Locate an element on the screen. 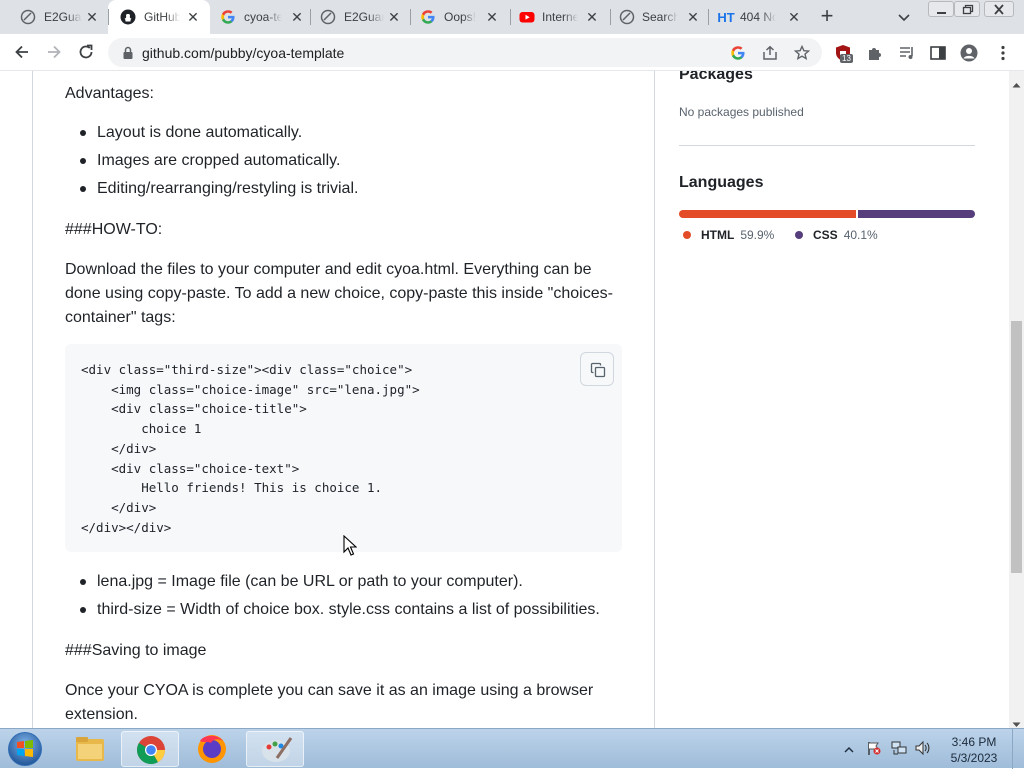 This screenshot has height=782, width=1024. kebab-menu-icon is located at coordinates (1003, 53).